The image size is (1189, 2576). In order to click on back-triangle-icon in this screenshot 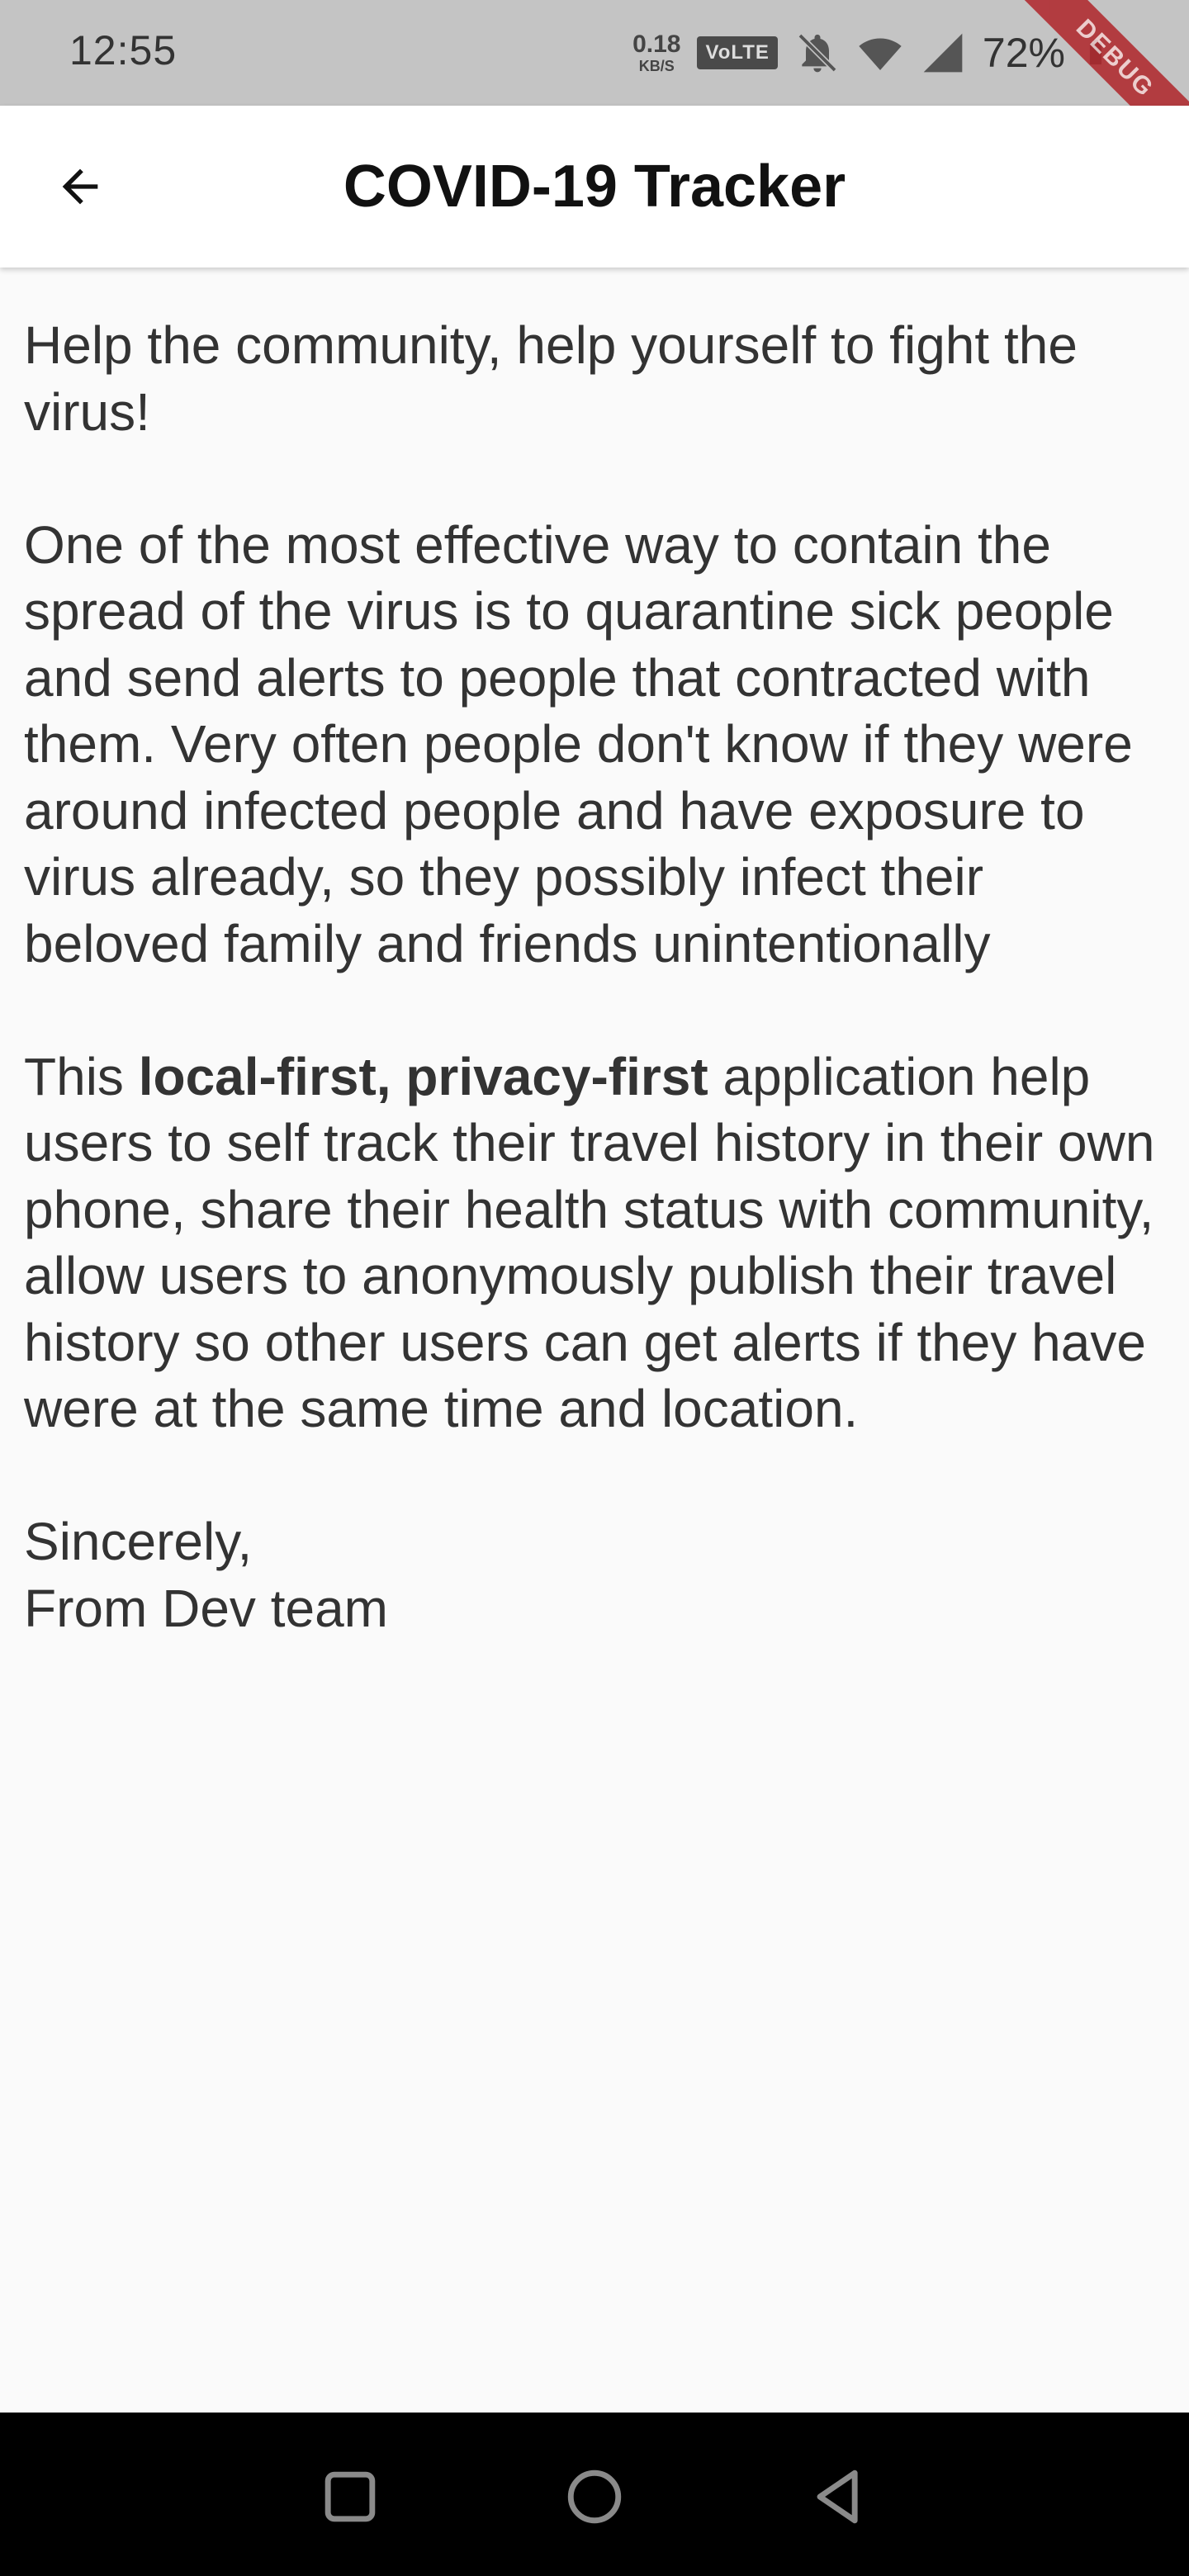, I will do `click(837, 2496)`.